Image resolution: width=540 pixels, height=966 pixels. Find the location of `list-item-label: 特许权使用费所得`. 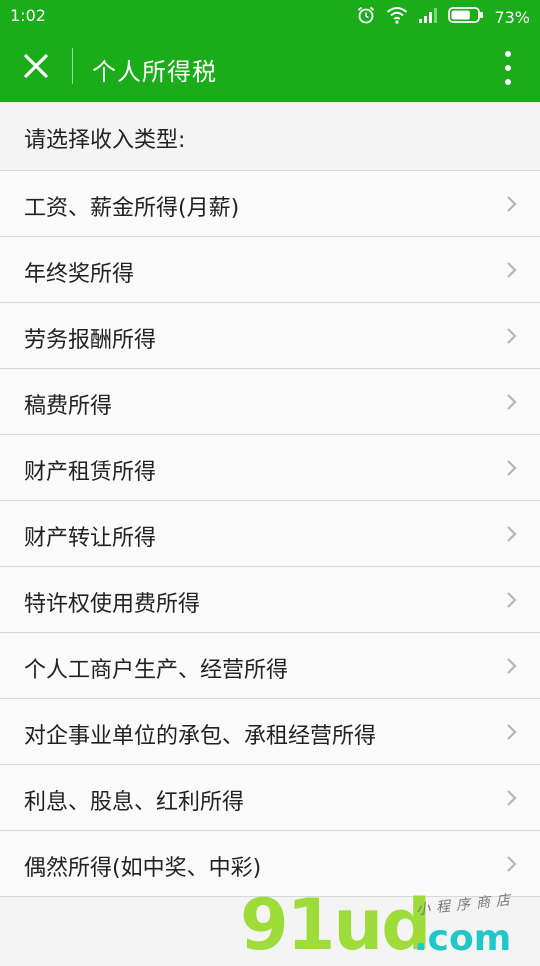

list-item-label: 特许权使用费所得 is located at coordinates (112, 604).